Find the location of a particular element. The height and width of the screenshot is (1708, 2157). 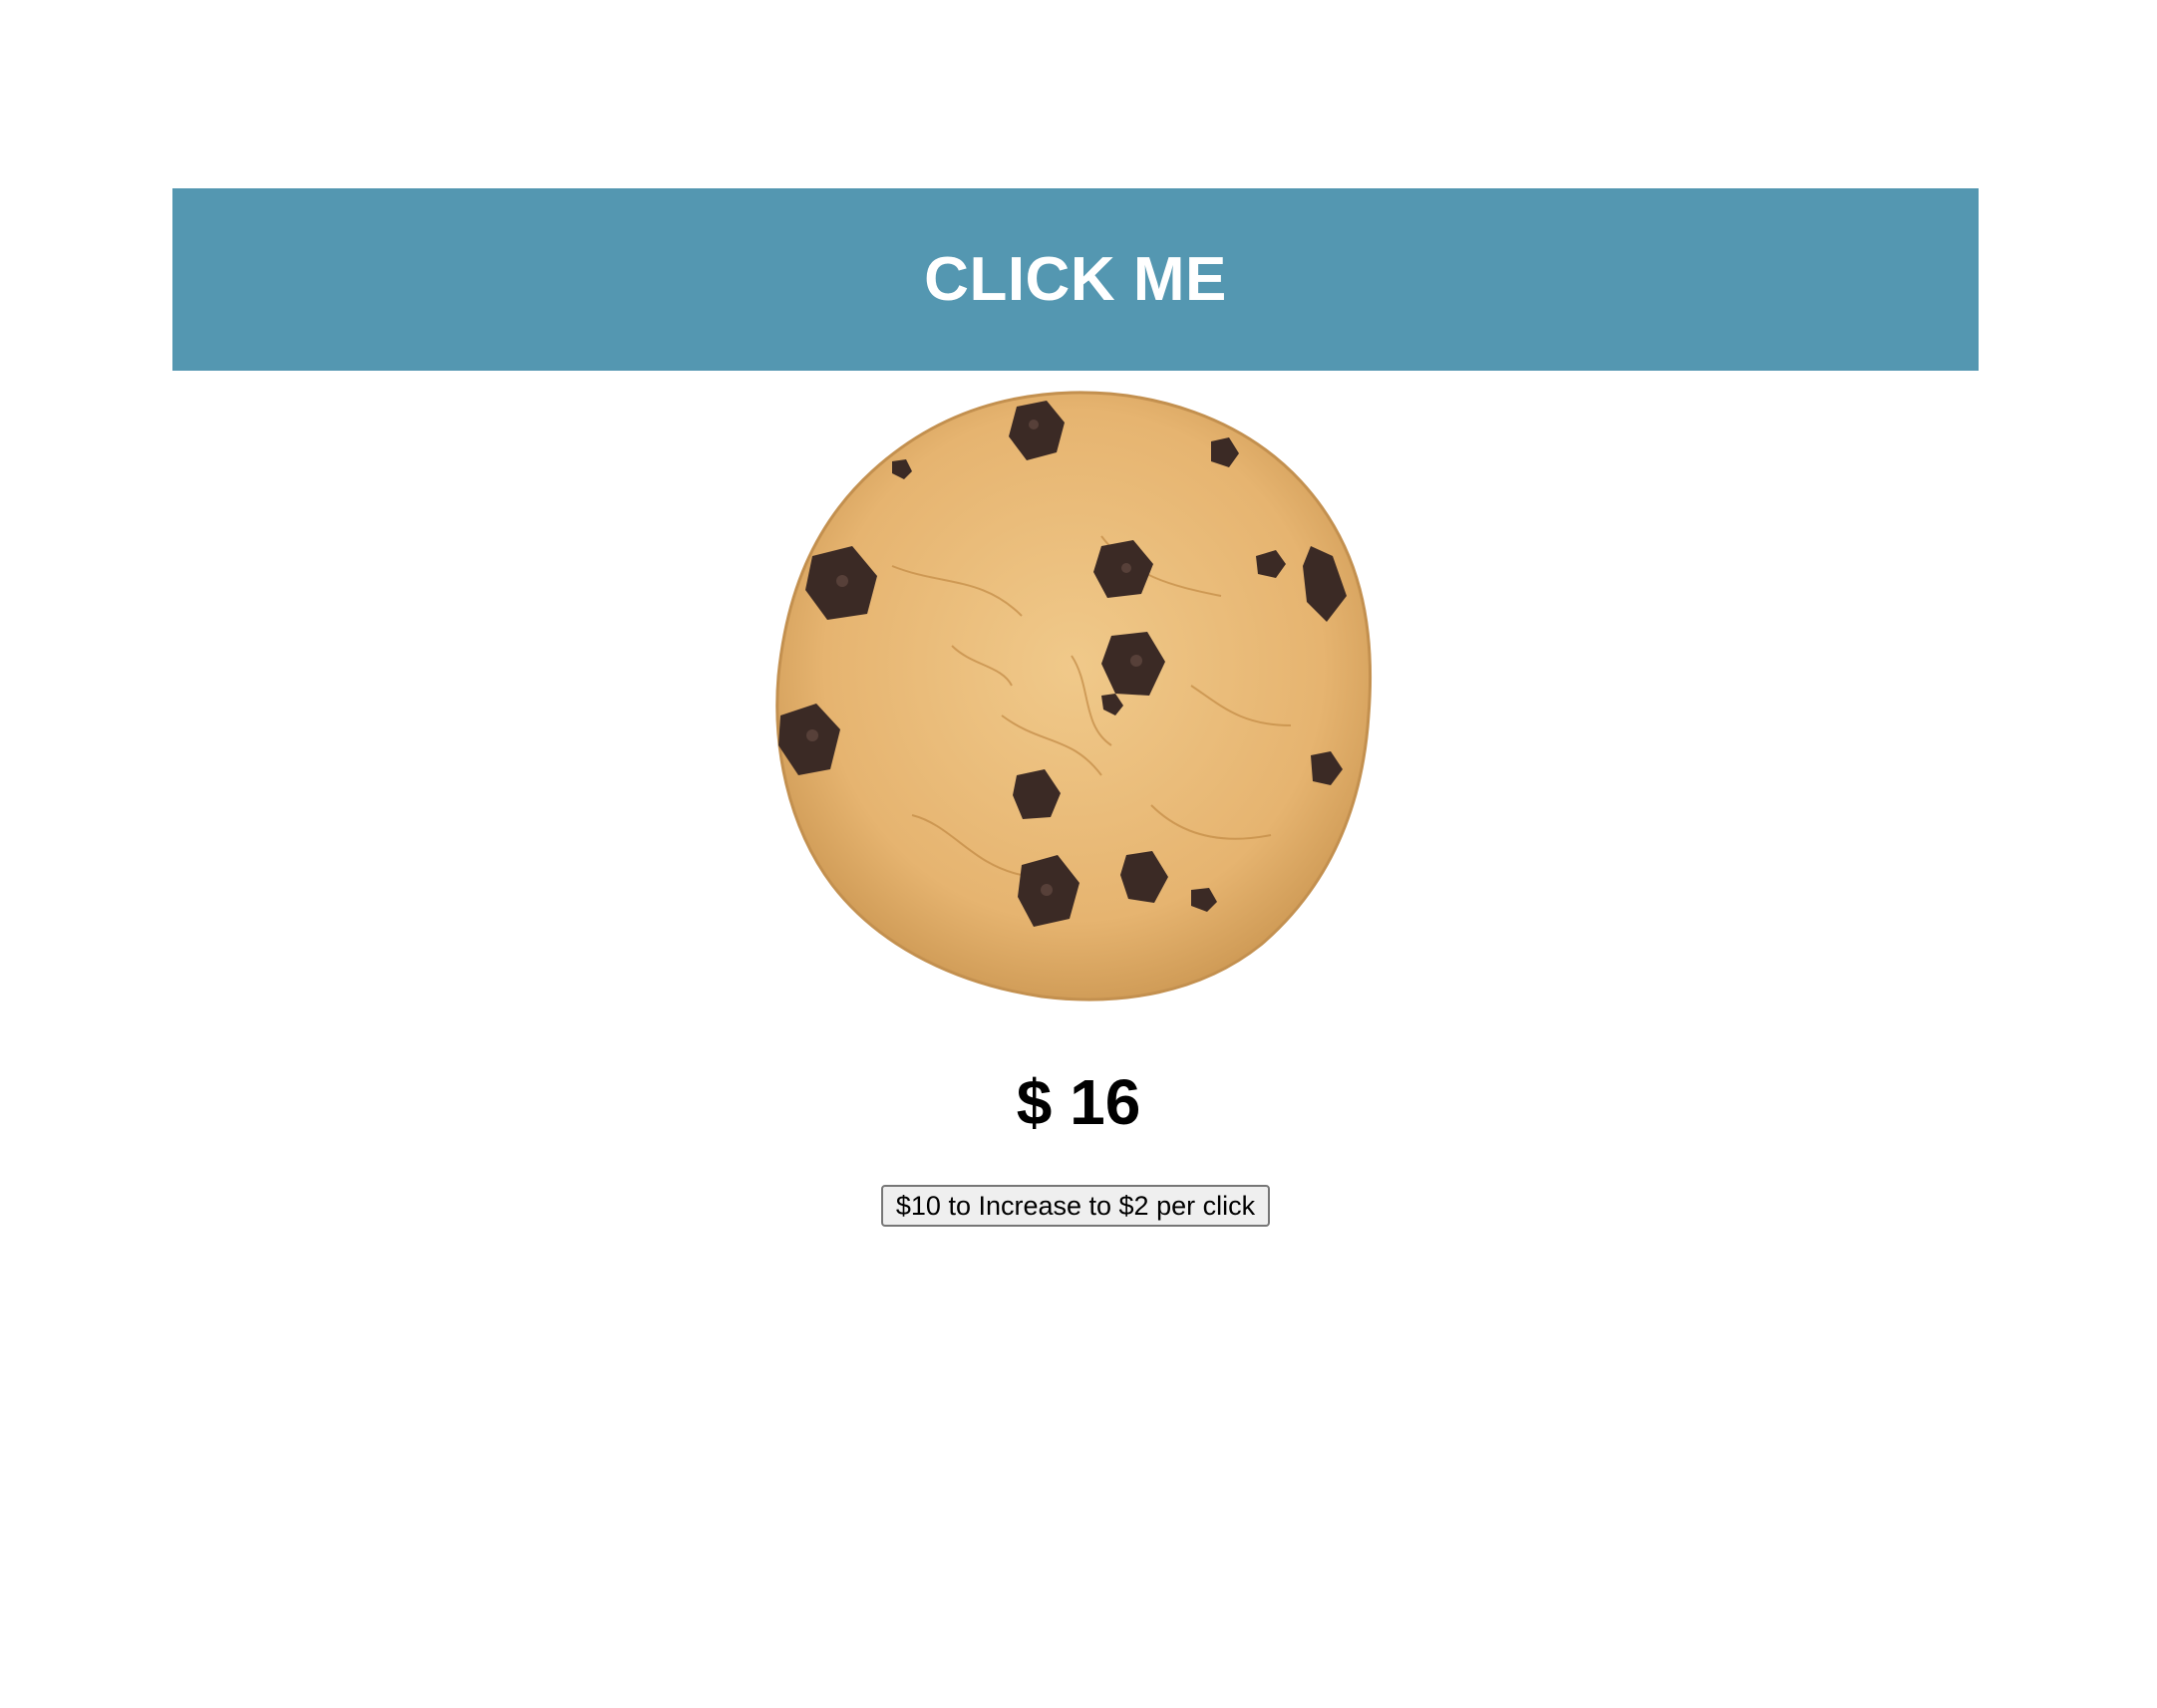

click-me-title: CLICK ME is located at coordinates (1075, 279).